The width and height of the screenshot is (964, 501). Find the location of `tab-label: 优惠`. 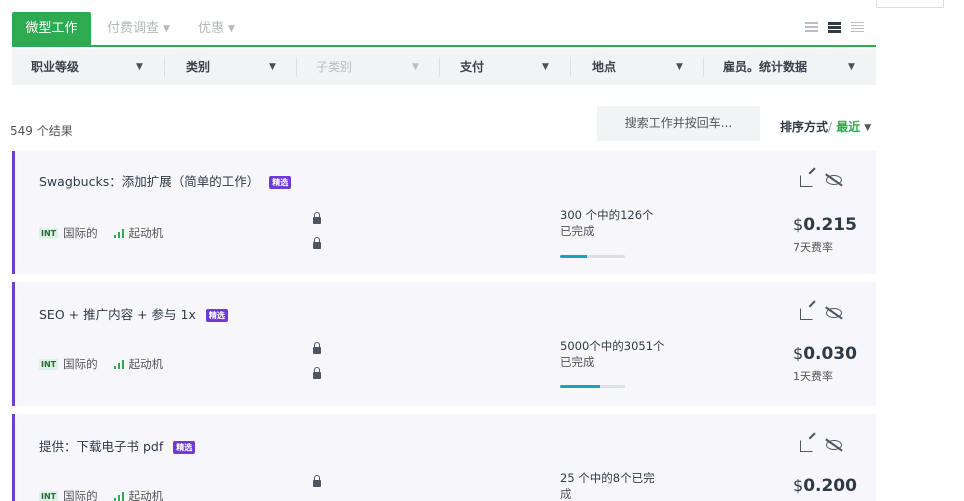

tab-label: 优惠 is located at coordinates (211, 28).